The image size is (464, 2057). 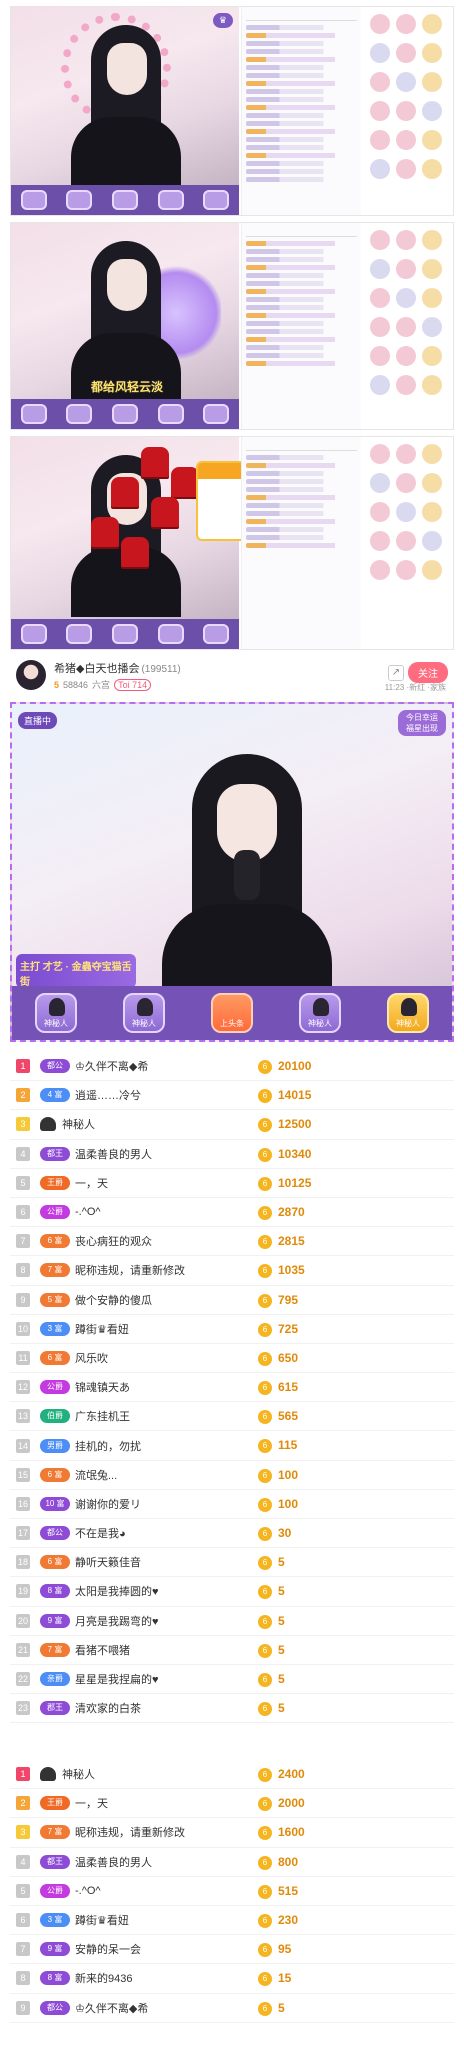 I want to click on rank-row: 19 8 富太阳是我捧圆的♥ 6 5, so click(x=232, y=1592).